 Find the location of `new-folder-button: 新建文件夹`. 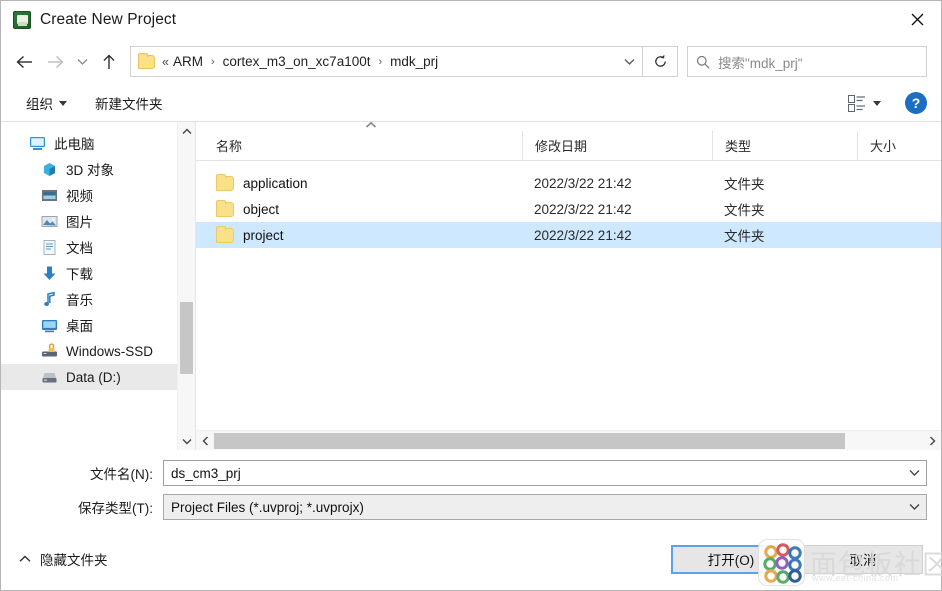

new-folder-button: 新建文件夹 is located at coordinates (129, 103).